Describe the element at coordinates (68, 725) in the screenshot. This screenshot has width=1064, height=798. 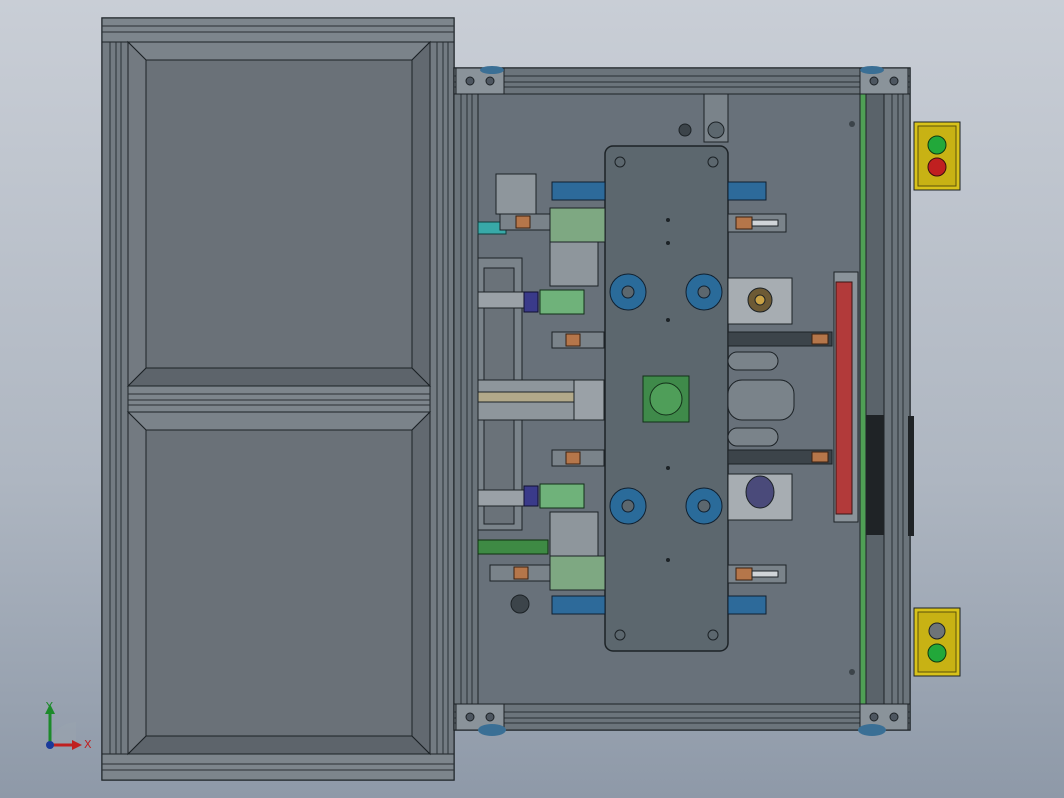
I see `triad-axis-icon: Y X` at that location.